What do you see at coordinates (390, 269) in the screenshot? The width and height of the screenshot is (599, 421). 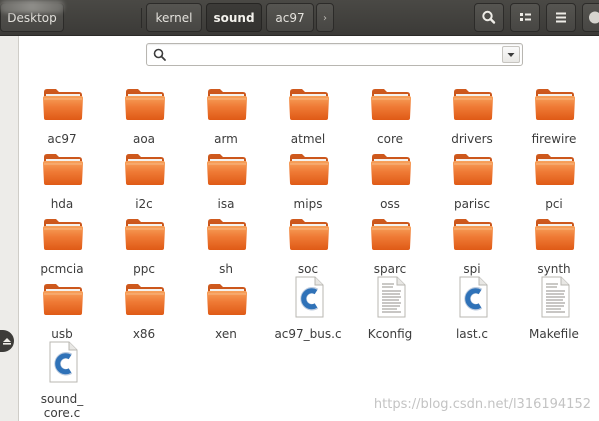 I see `item-label: sparc` at bounding box center [390, 269].